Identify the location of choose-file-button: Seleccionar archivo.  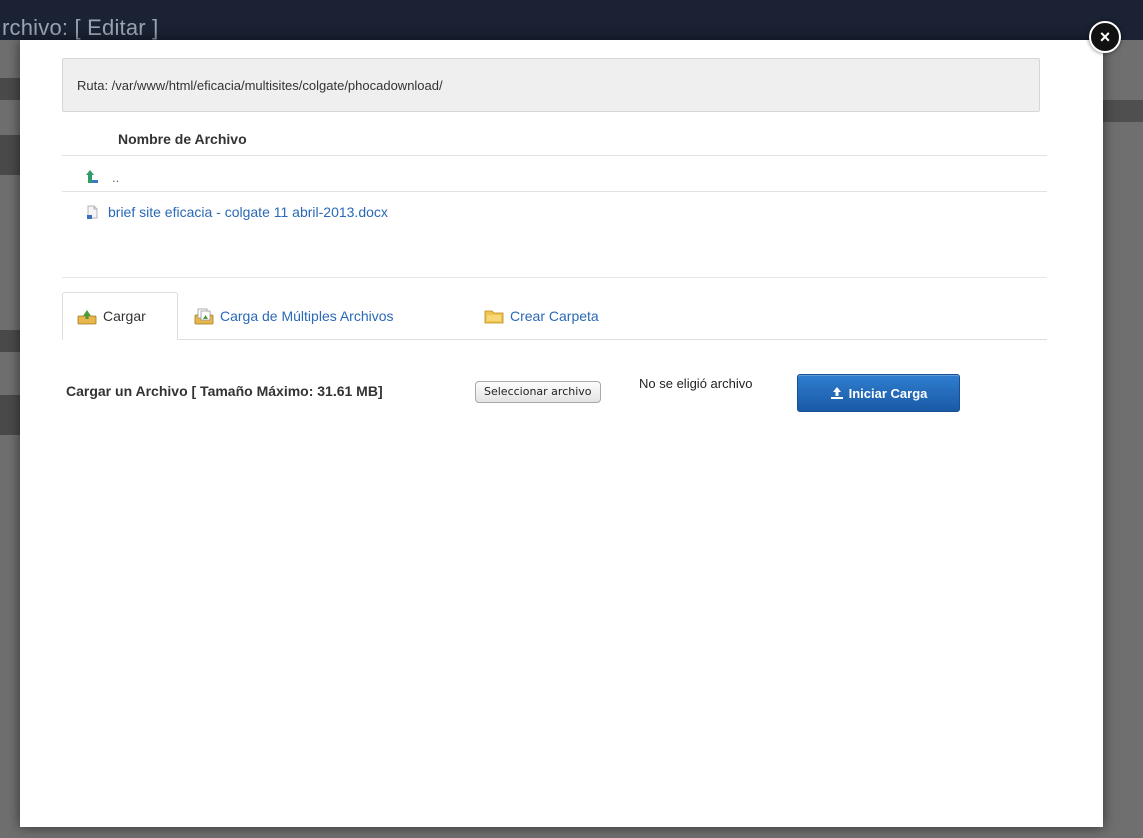
(538, 392).